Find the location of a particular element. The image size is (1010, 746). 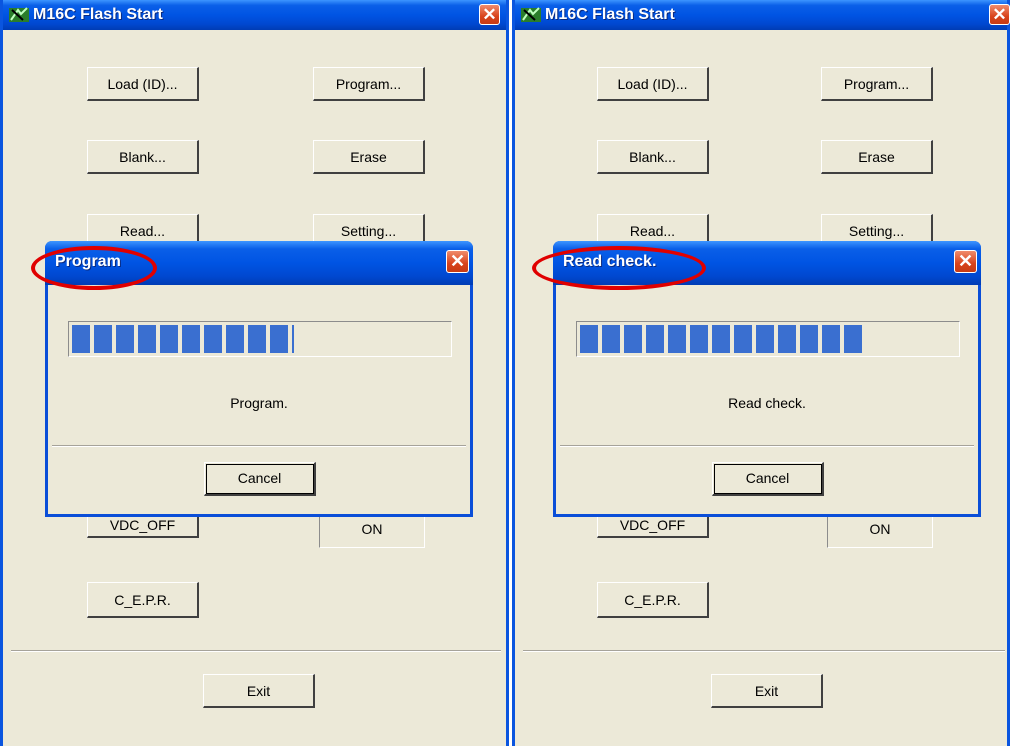

dialog-titlebar: Program ✕ is located at coordinates (259, 263).